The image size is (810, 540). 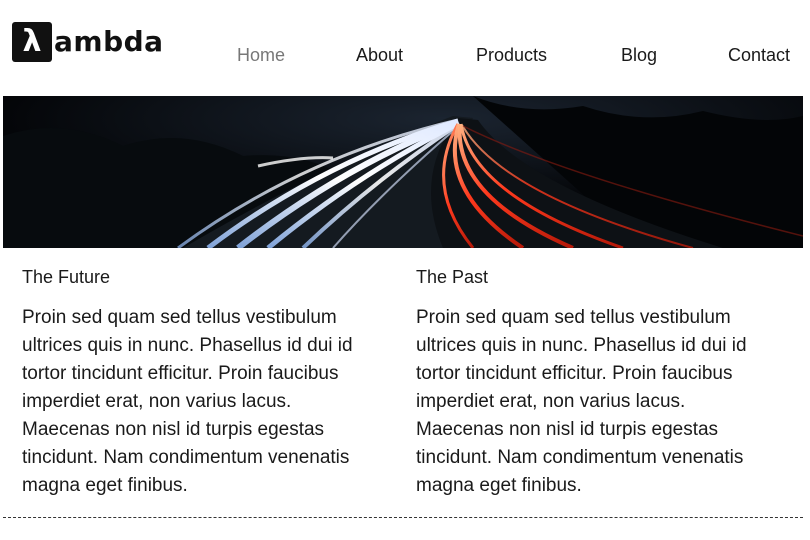 I want to click on nav-home: Home, so click(x=261, y=55).